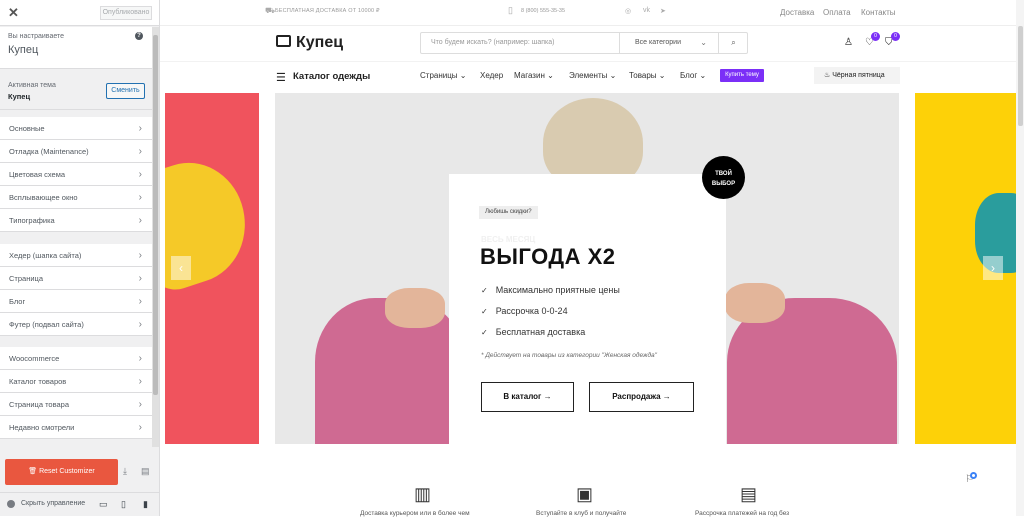  What do you see at coordinates (49, 151) in the screenshot?
I see `menu-item-label: Отладка (Maintenance)` at bounding box center [49, 151].